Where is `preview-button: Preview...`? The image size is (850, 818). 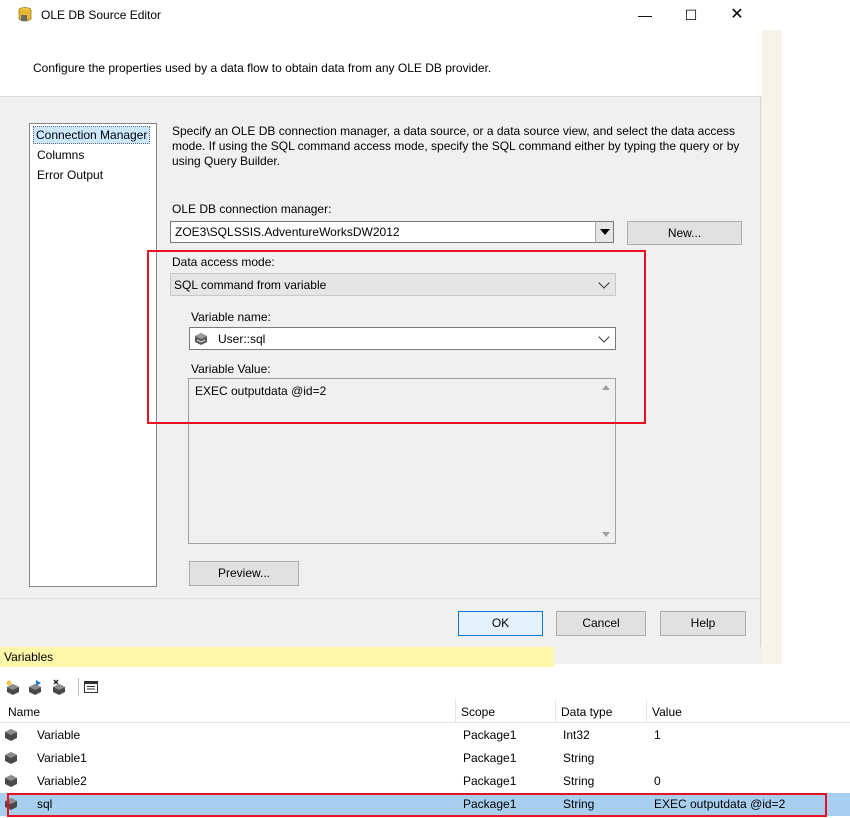
preview-button: Preview... is located at coordinates (244, 573).